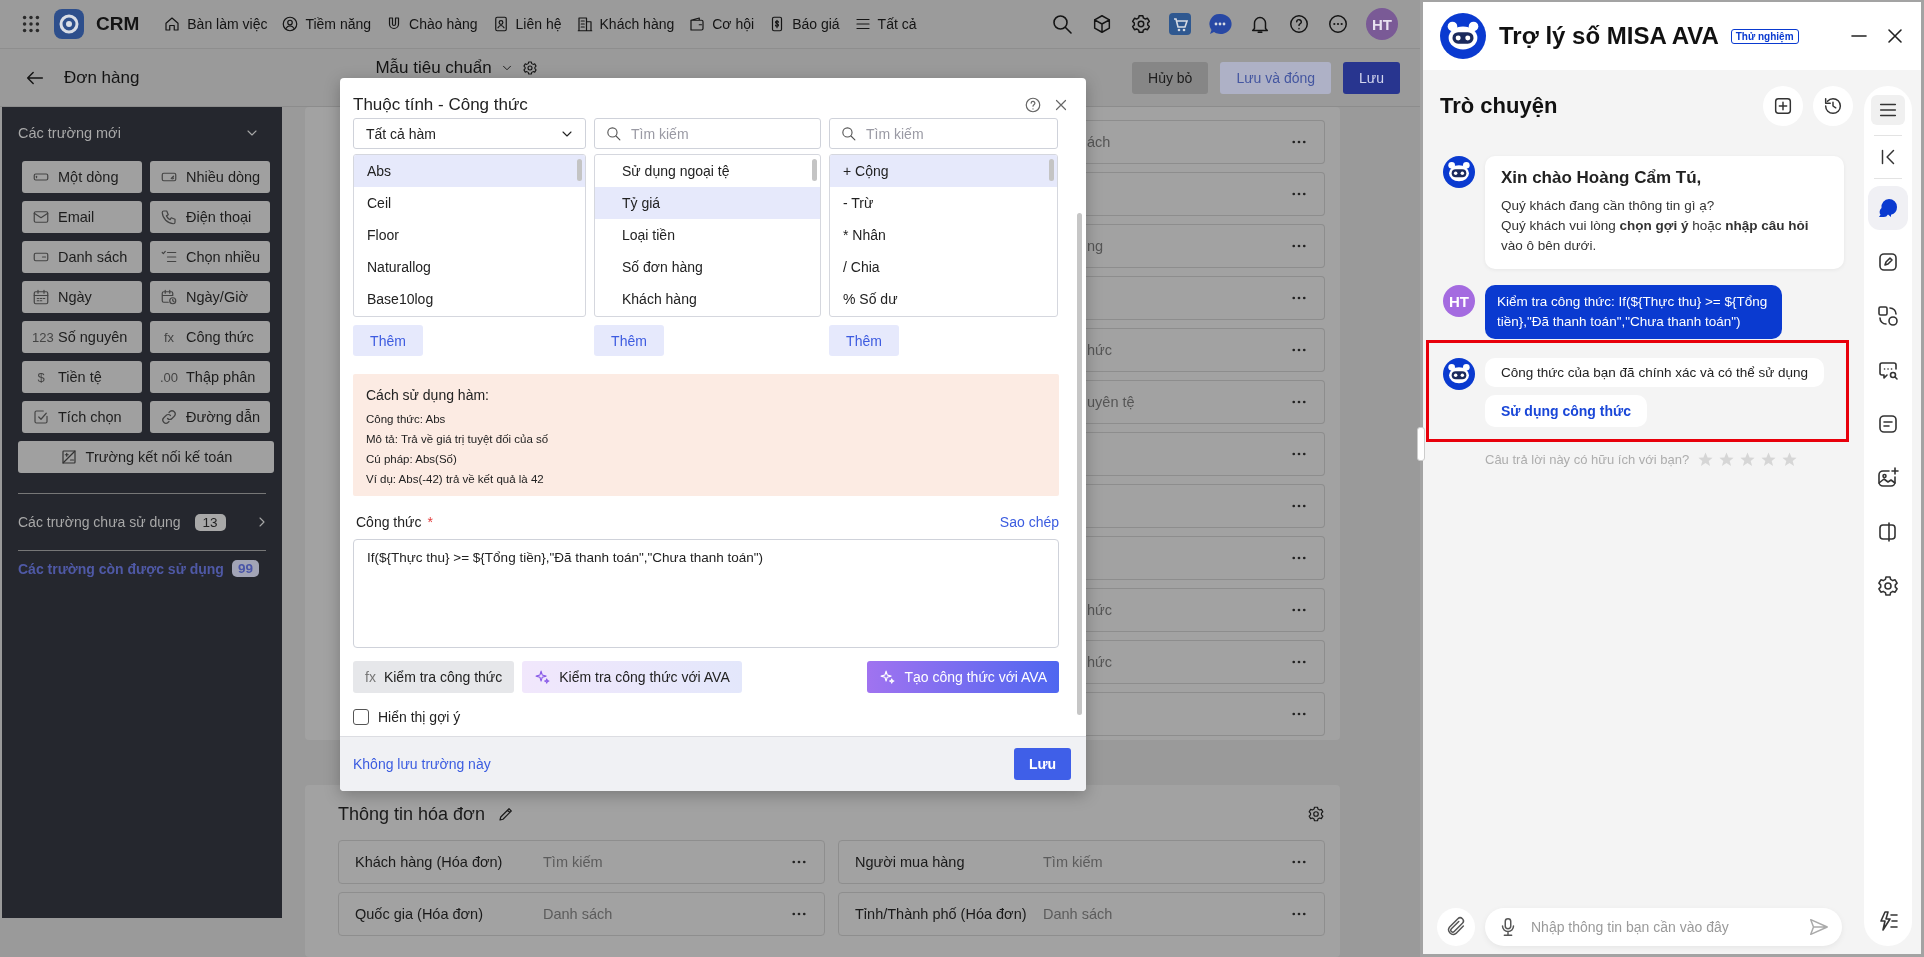 This screenshot has height=957, width=1924. Describe the element at coordinates (707, 299) in the screenshot. I see `list-item: Khách hàng` at that location.